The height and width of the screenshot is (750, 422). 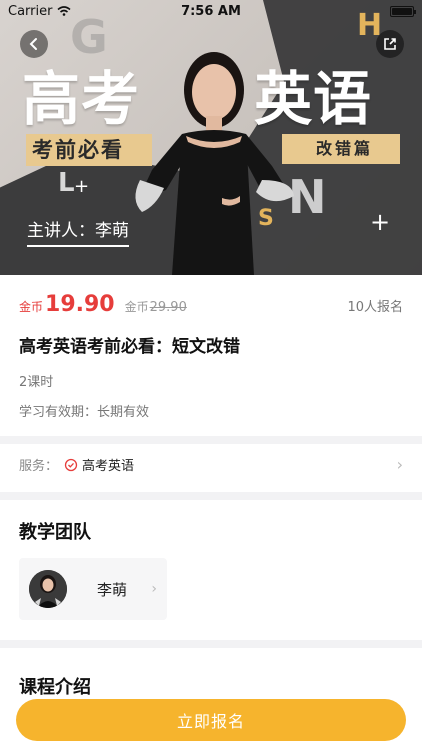 What do you see at coordinates (108, 466) in the screenshot?
I see `service-value: 高考英语` at bounding box center [108, 466].